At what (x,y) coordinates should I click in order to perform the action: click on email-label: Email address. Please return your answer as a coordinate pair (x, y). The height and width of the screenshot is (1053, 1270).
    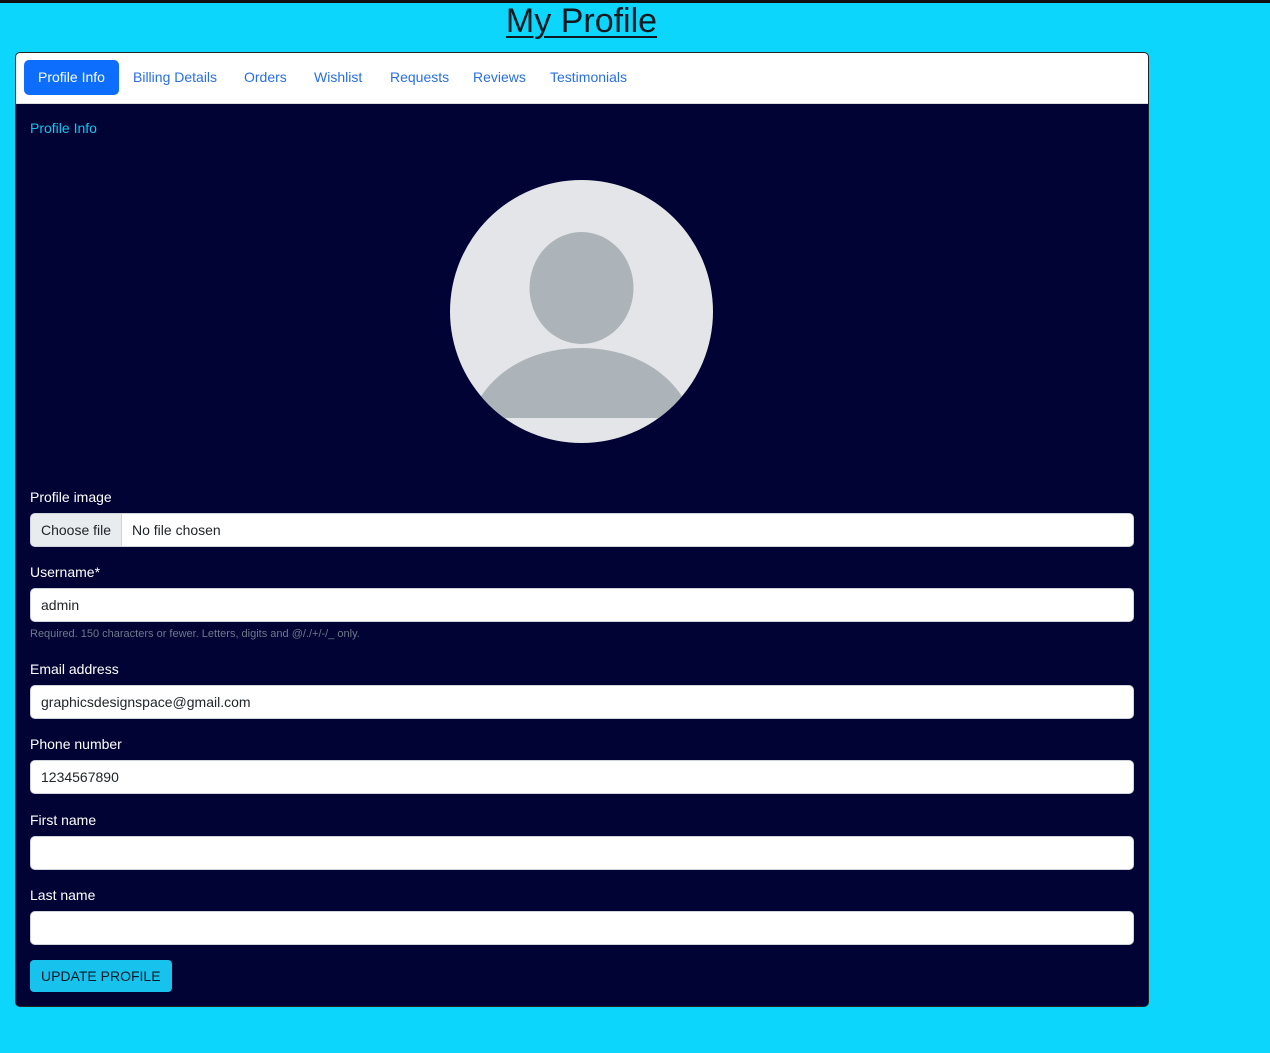
    Looking at the image, I should click on (74, 669).